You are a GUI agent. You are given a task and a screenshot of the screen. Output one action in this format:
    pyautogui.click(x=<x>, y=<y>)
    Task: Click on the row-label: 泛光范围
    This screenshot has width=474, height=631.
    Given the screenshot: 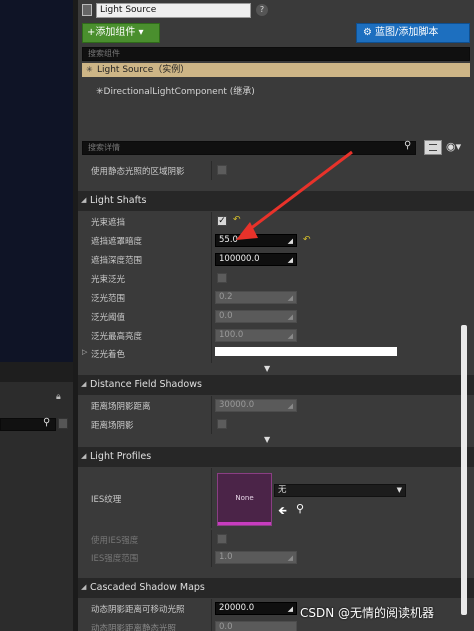 What is the action you would take?
    pyautogui.click(x=108, y=299)
    